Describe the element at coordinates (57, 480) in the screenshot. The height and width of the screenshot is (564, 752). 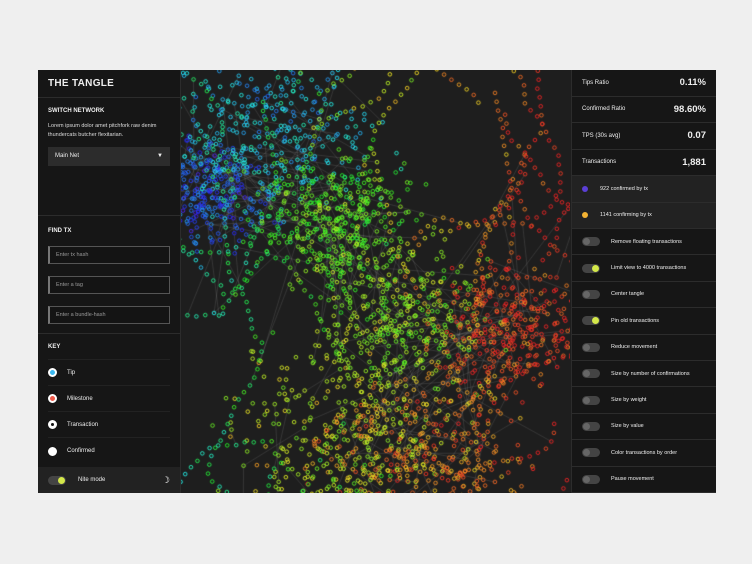
I see `nite-mode-toggle` at that location.